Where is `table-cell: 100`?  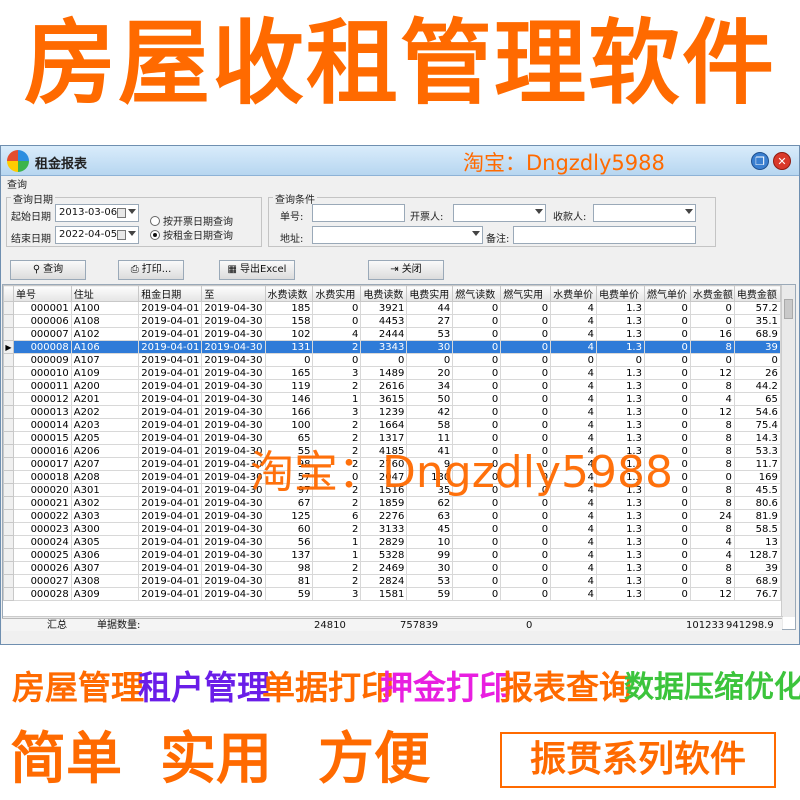
table-cell: 100 is located at coordinates (289, 425).